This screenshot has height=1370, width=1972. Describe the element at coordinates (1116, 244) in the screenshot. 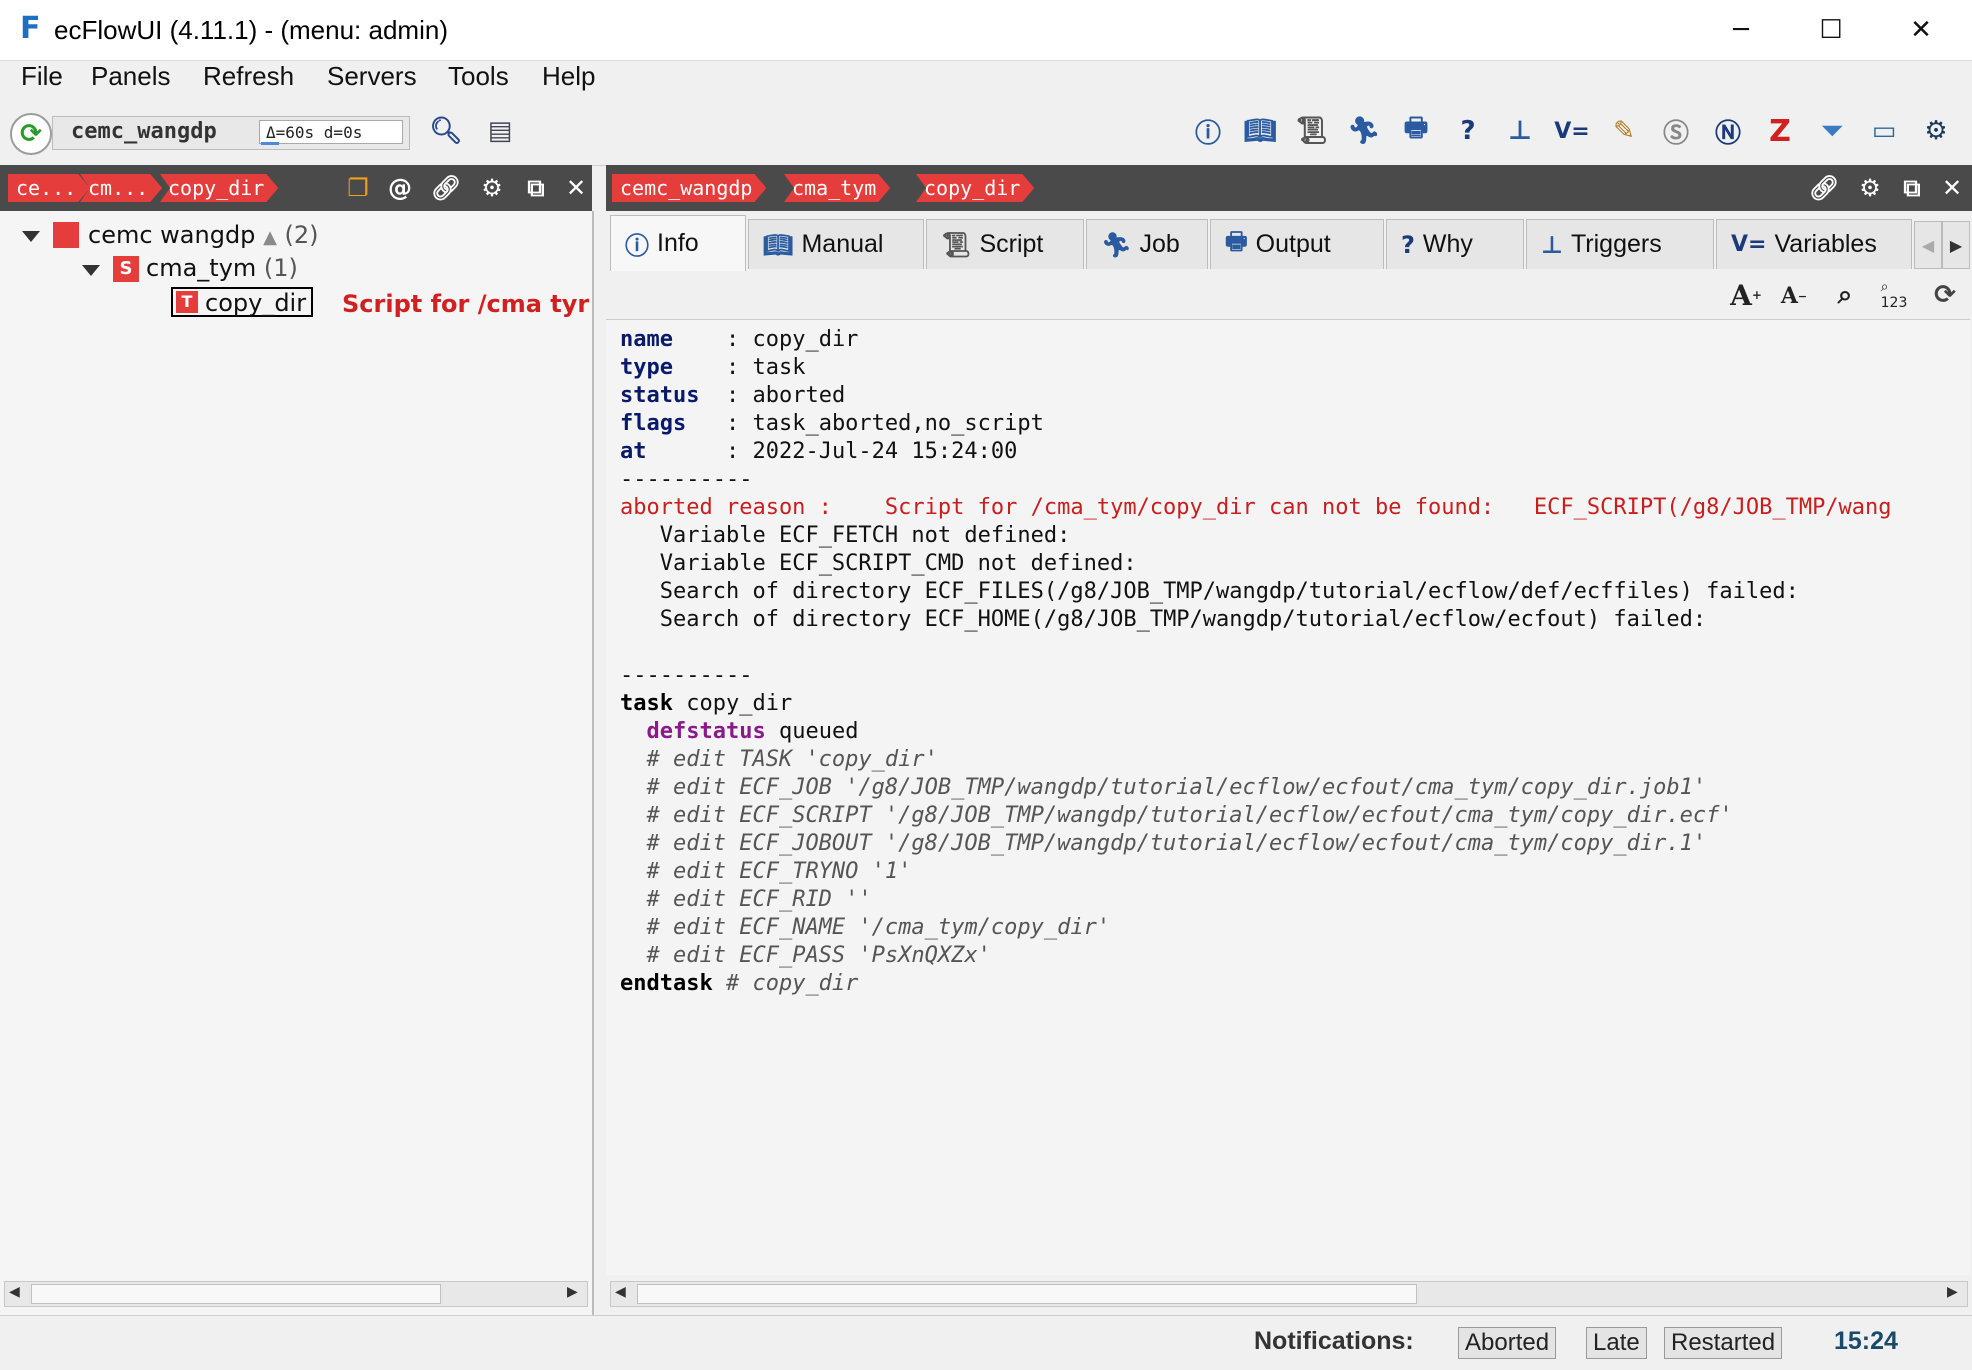

I see `tab-job-icon: 🏃︎` at that location.